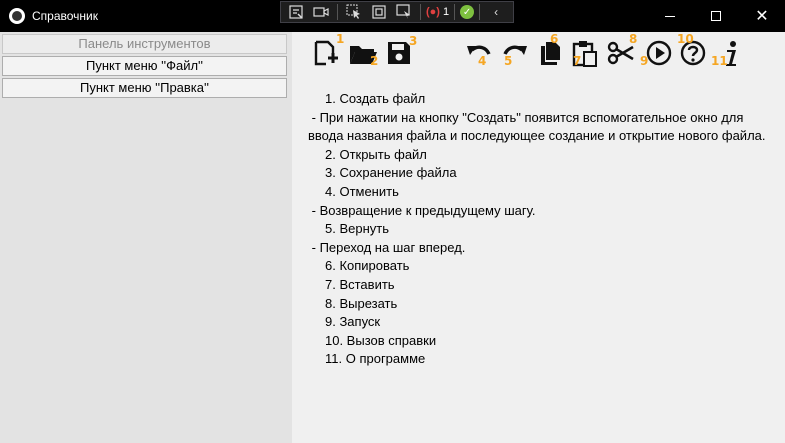 This screenshot has height=443, width=785. Describe the element at coordinates (354, 12) in the screenshot. I see `select-element-icon` at that location.